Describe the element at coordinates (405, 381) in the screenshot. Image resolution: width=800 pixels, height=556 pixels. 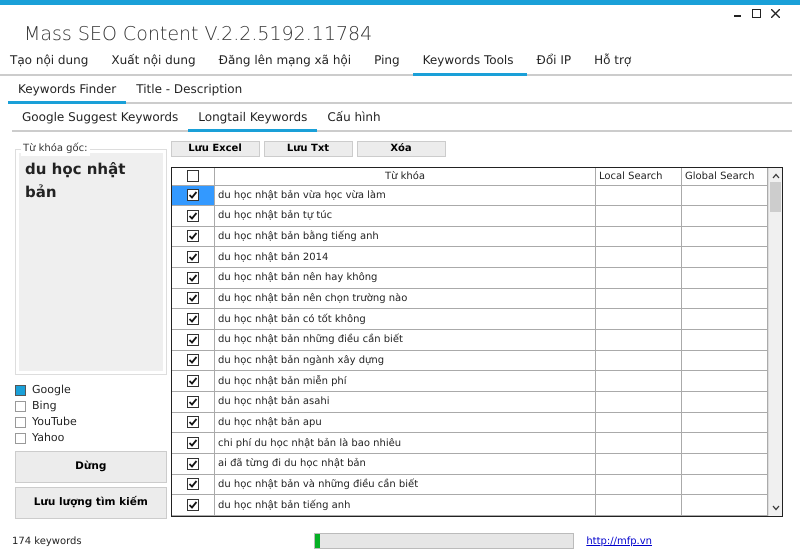
I see `table-cell: du học nhật bản miễn phí` at that location.